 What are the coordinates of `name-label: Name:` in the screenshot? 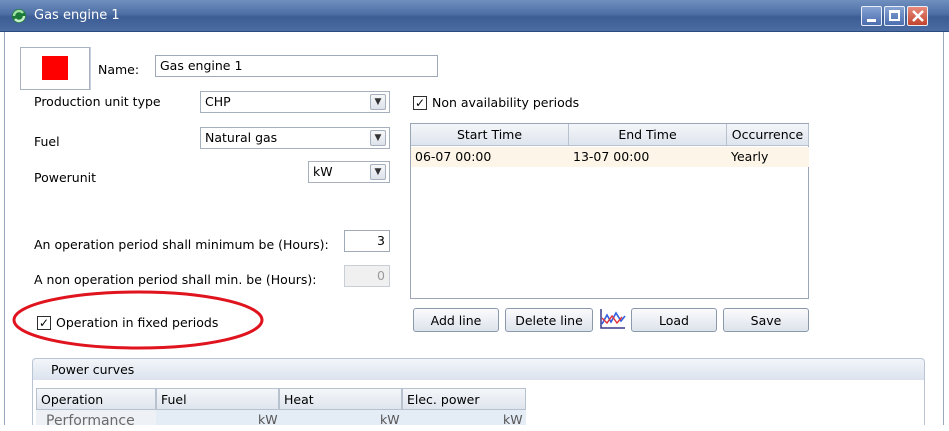 It's located at (119, 69).